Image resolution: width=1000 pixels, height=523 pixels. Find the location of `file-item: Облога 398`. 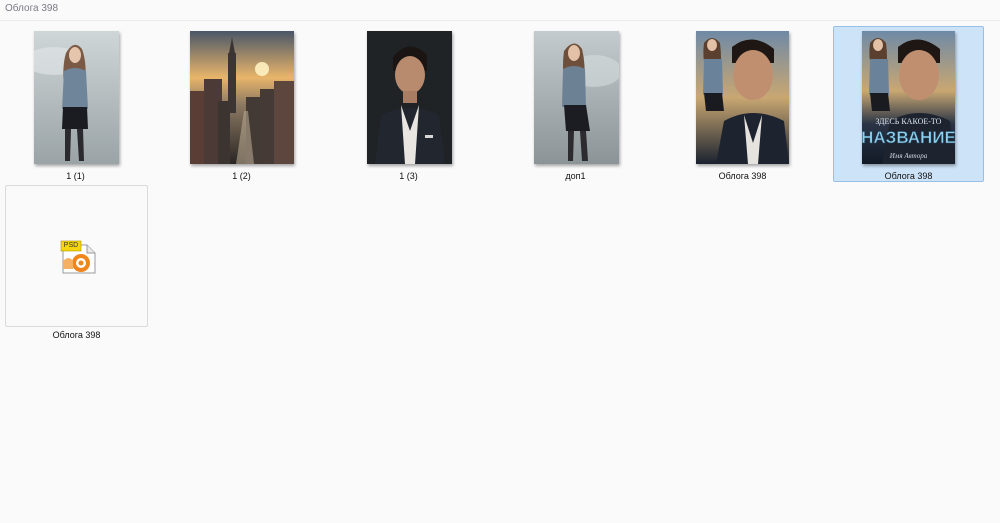

file-item: Облога 398 is located at coordinates (742, 104).